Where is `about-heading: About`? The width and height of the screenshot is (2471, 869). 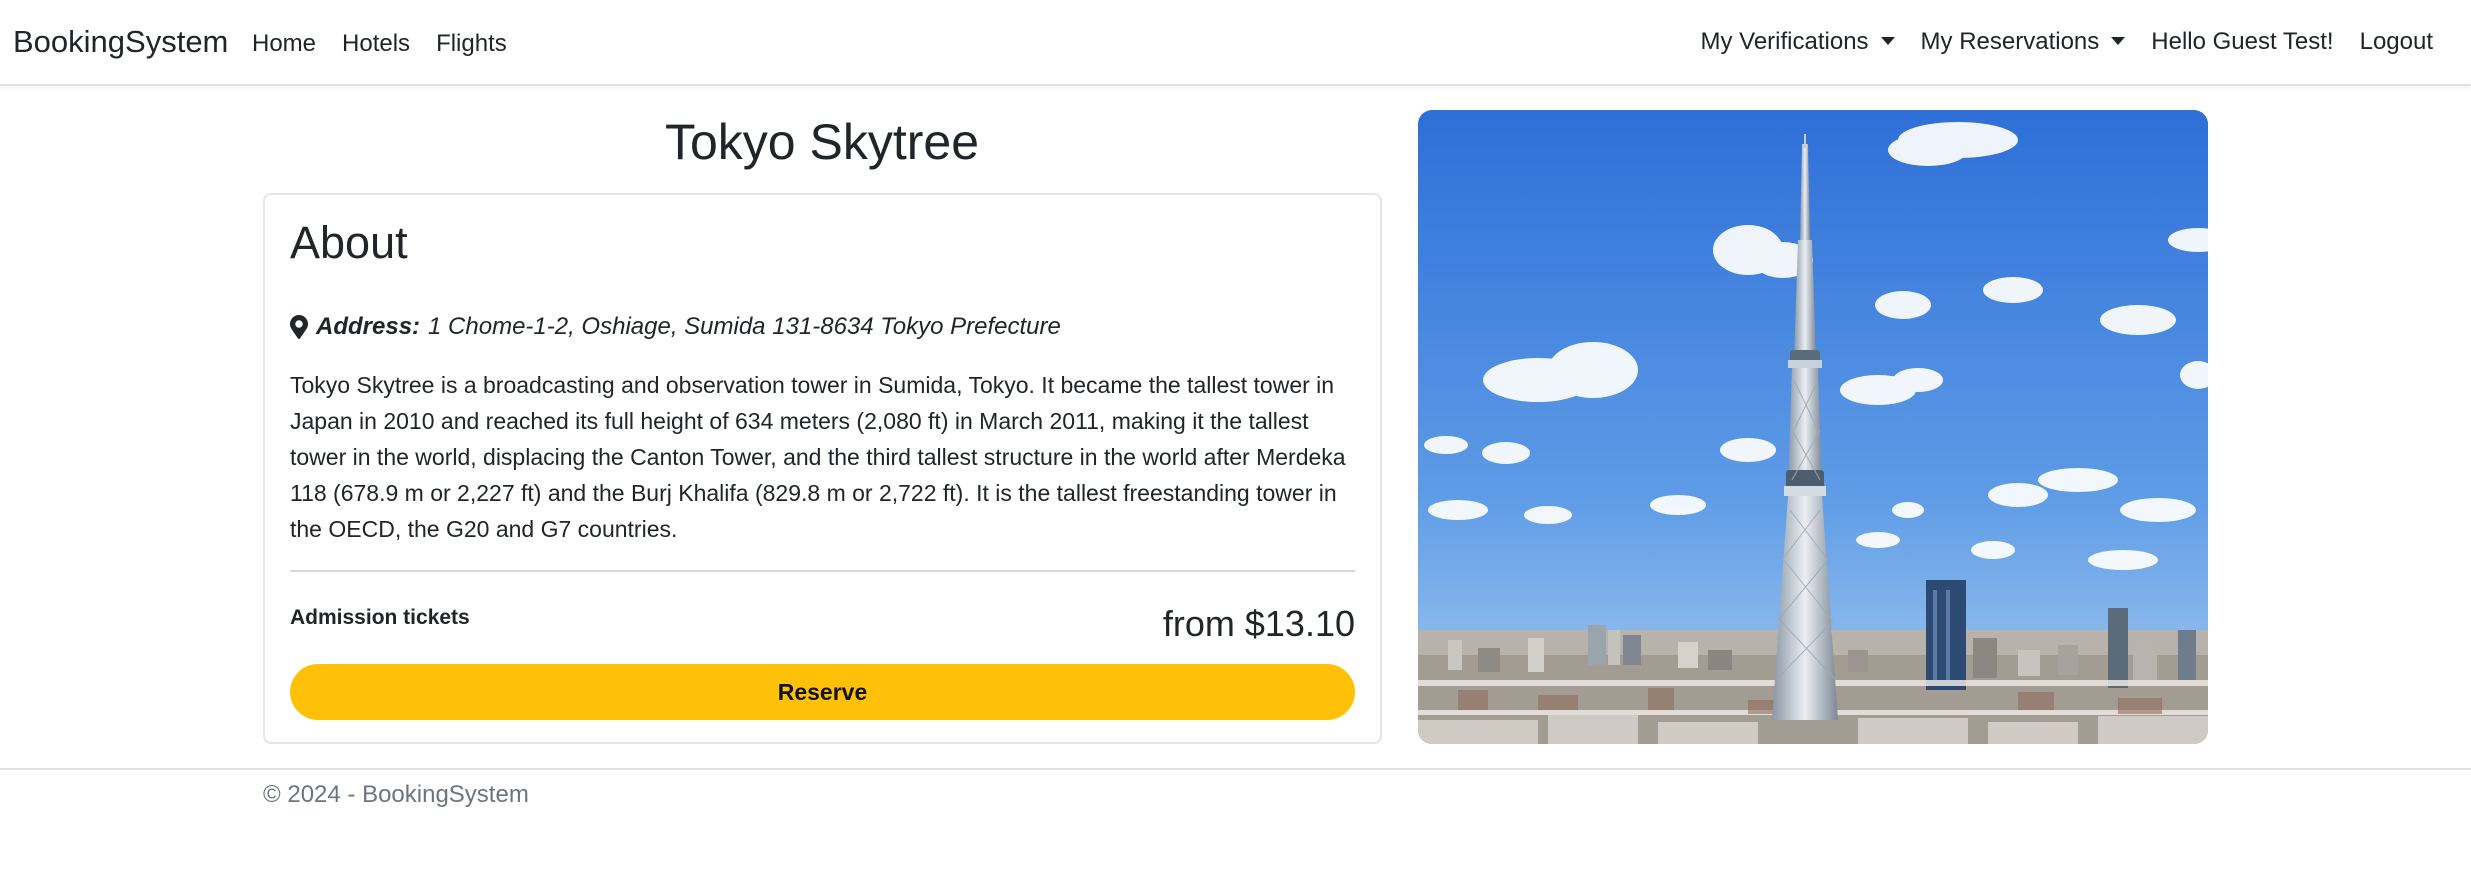
about-heading: About is located at coordinates (349, 242).